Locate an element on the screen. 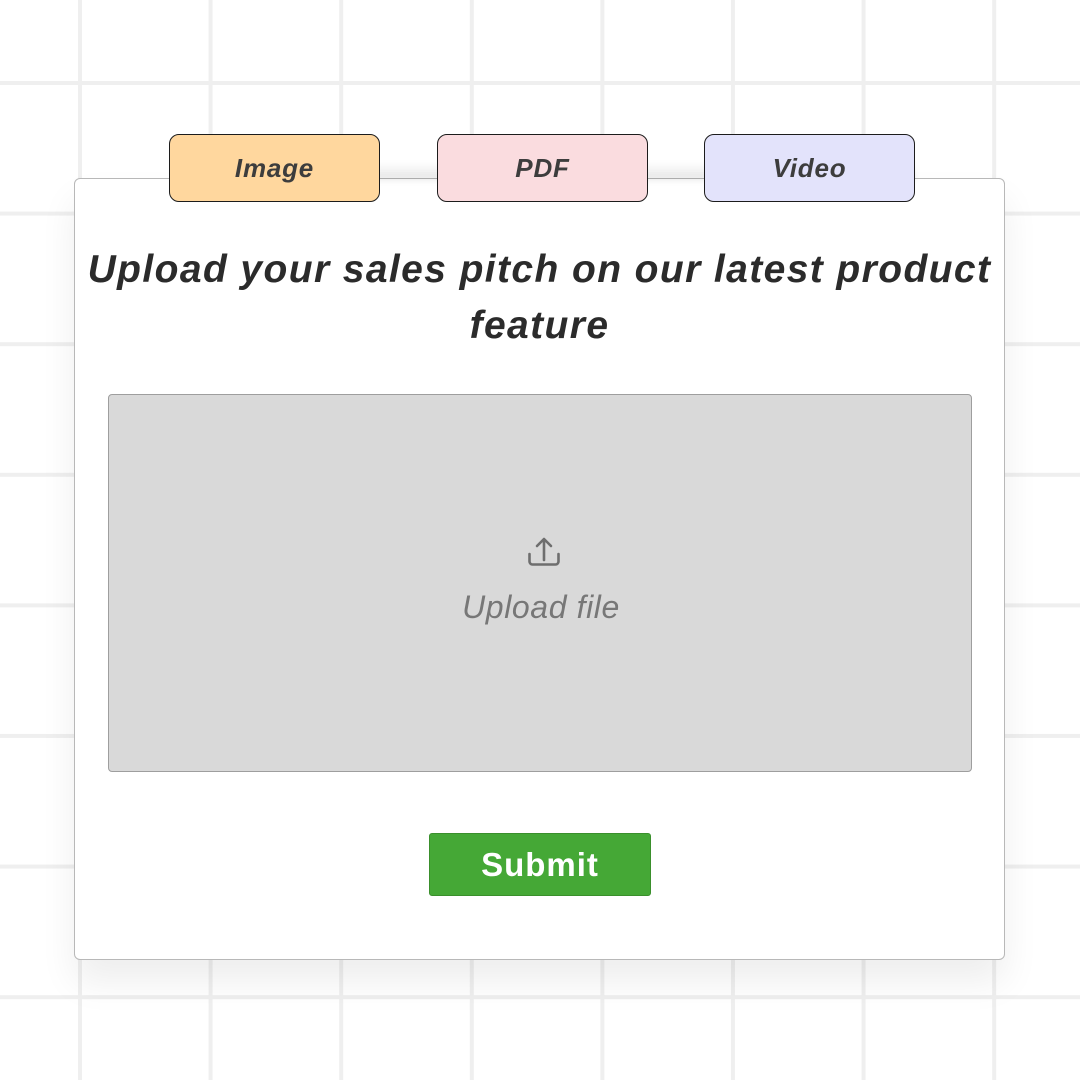  submit-button: Submit is located at coordinates (540, 864).